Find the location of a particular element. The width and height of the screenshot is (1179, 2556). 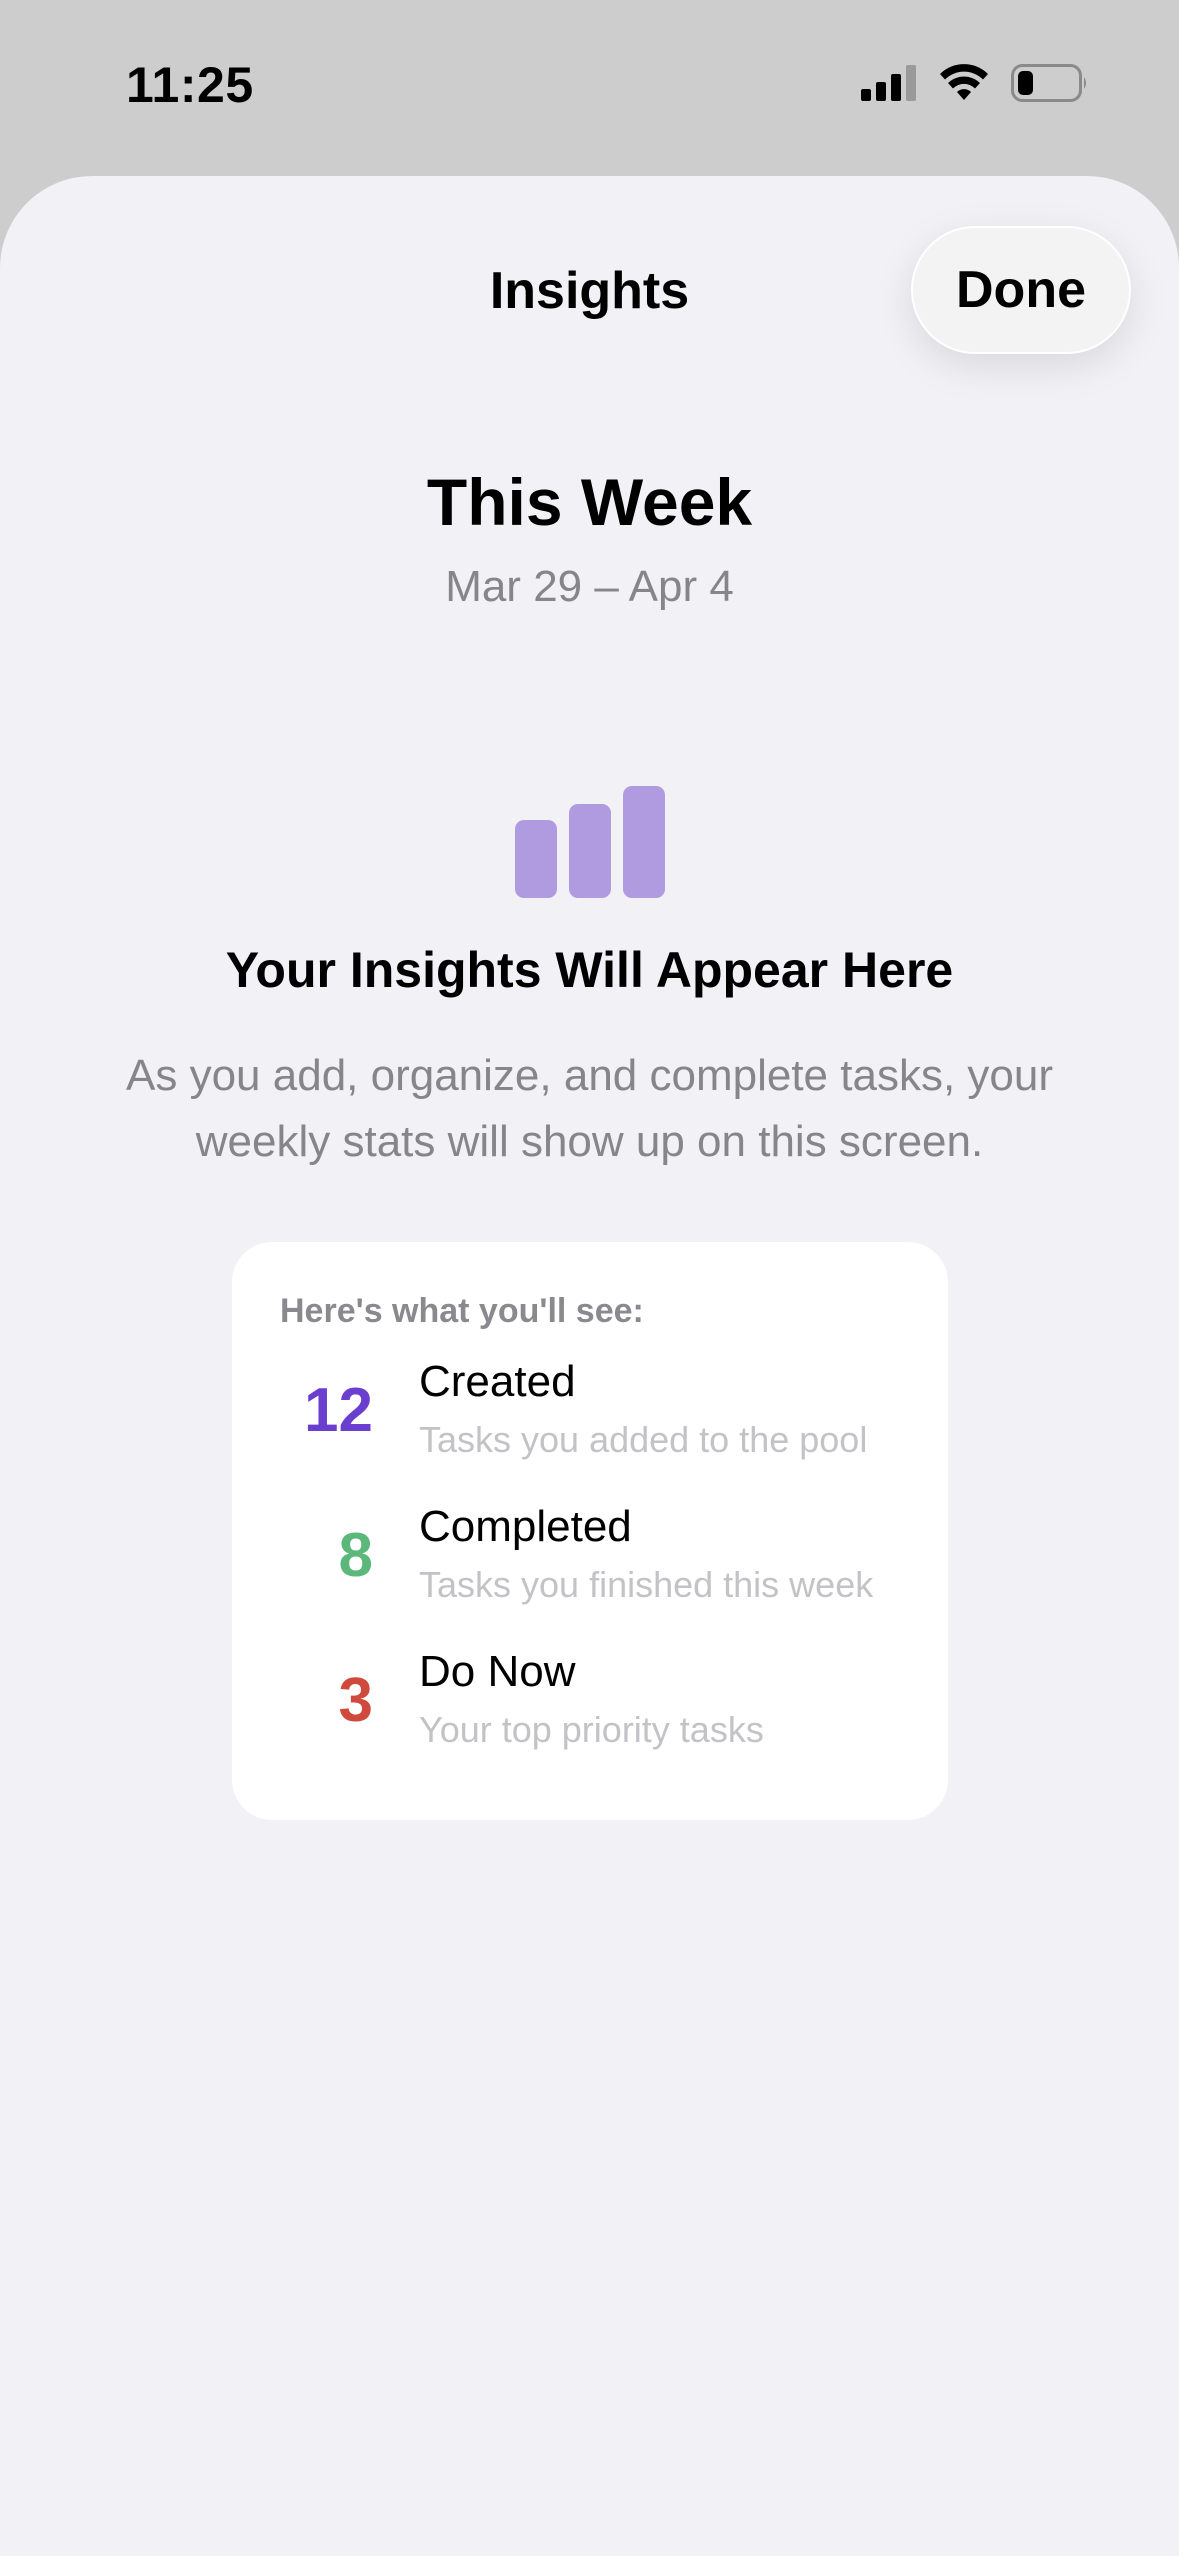

do-now-count: 3 is located at coordinates (355, 1700).